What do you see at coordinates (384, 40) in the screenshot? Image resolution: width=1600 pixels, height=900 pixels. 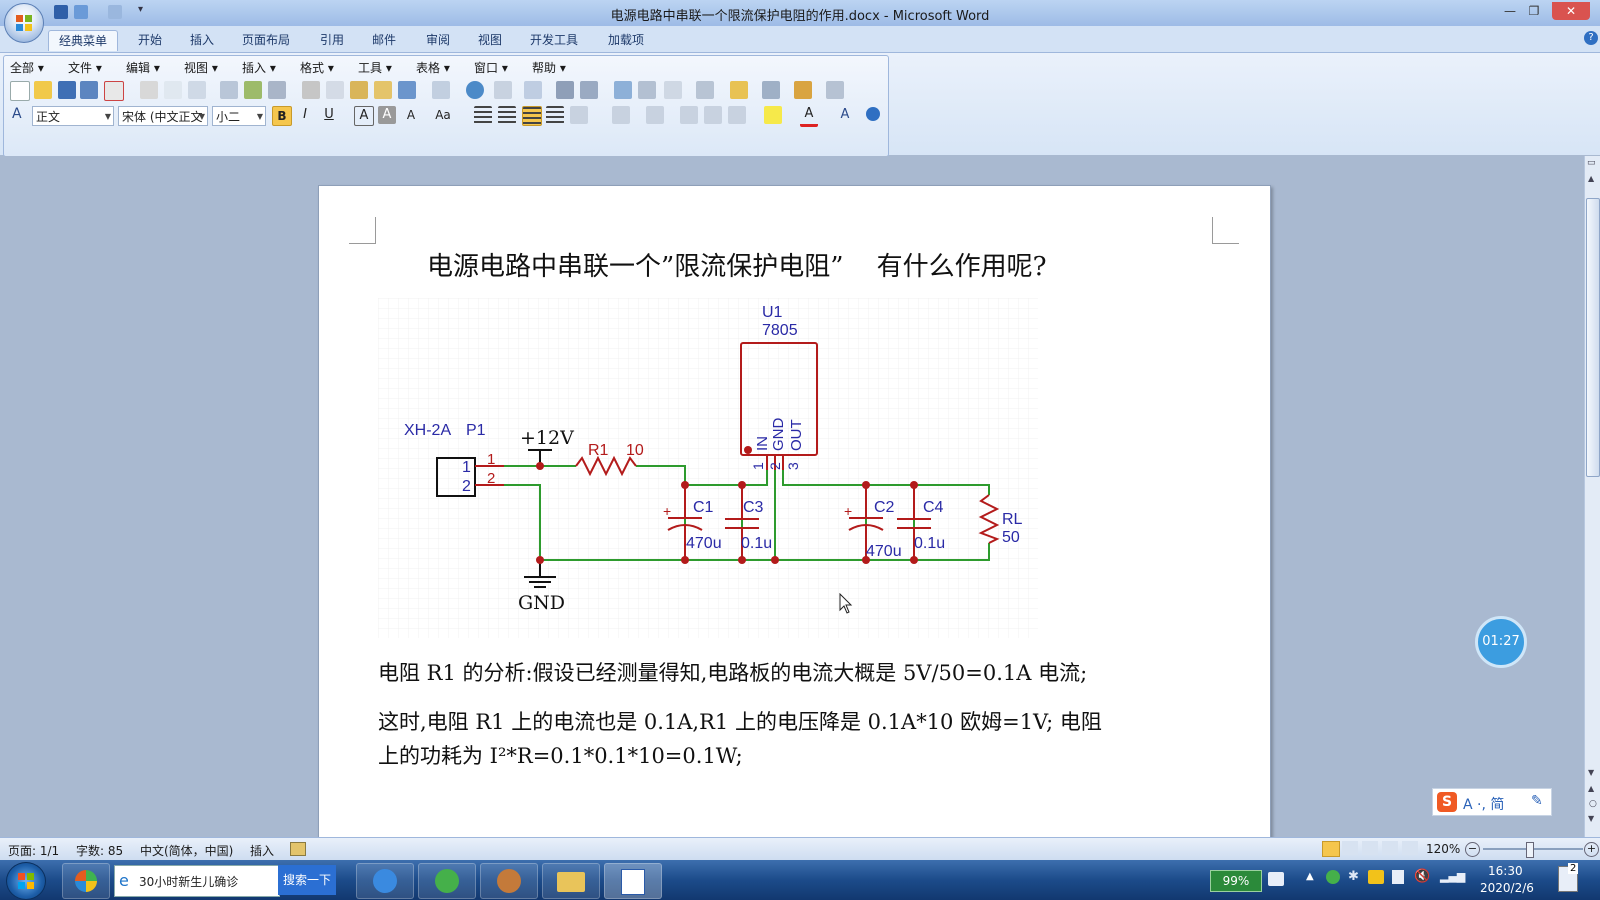 I see `tab-mailings: 邮件` at bounding box center [384, 40].